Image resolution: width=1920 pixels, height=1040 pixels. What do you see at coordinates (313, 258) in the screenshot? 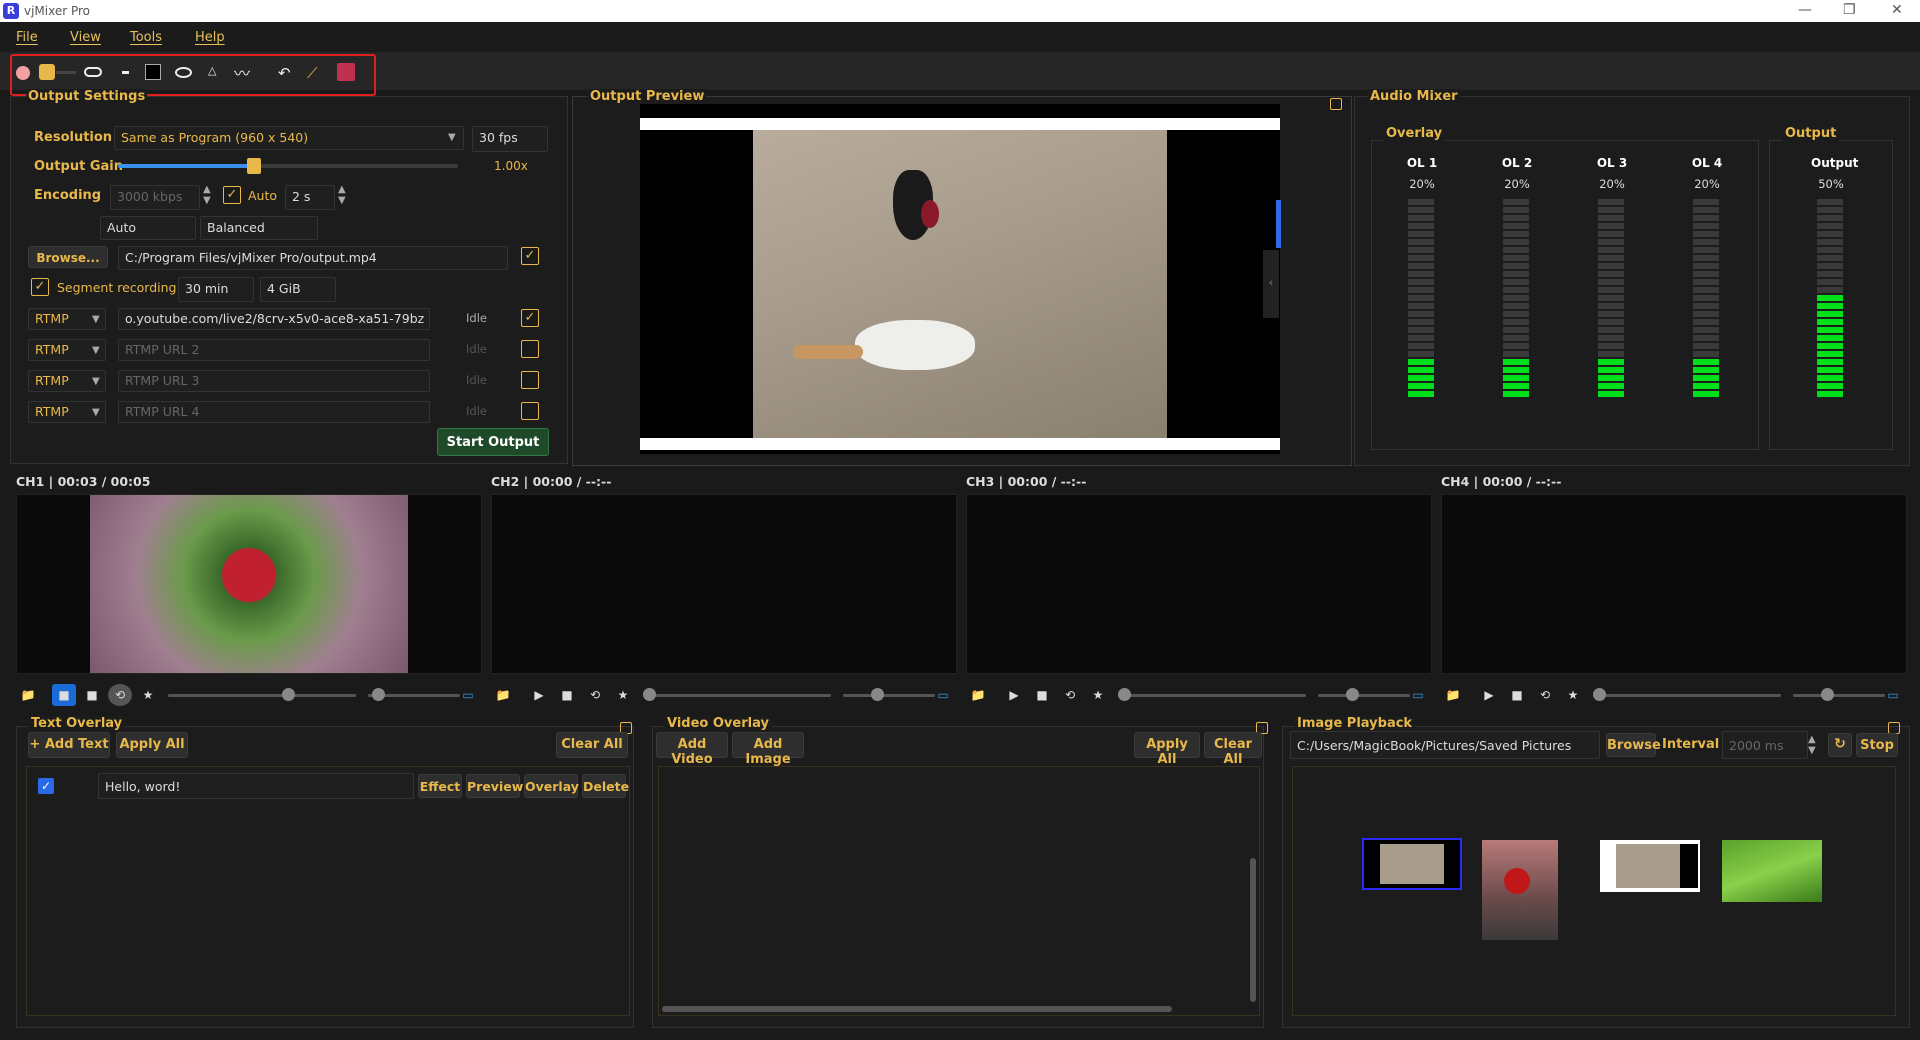
I see `output-path-field: C:/Program Files/vjMixer Pro/output.mp4` at bounding box center [313, 258].